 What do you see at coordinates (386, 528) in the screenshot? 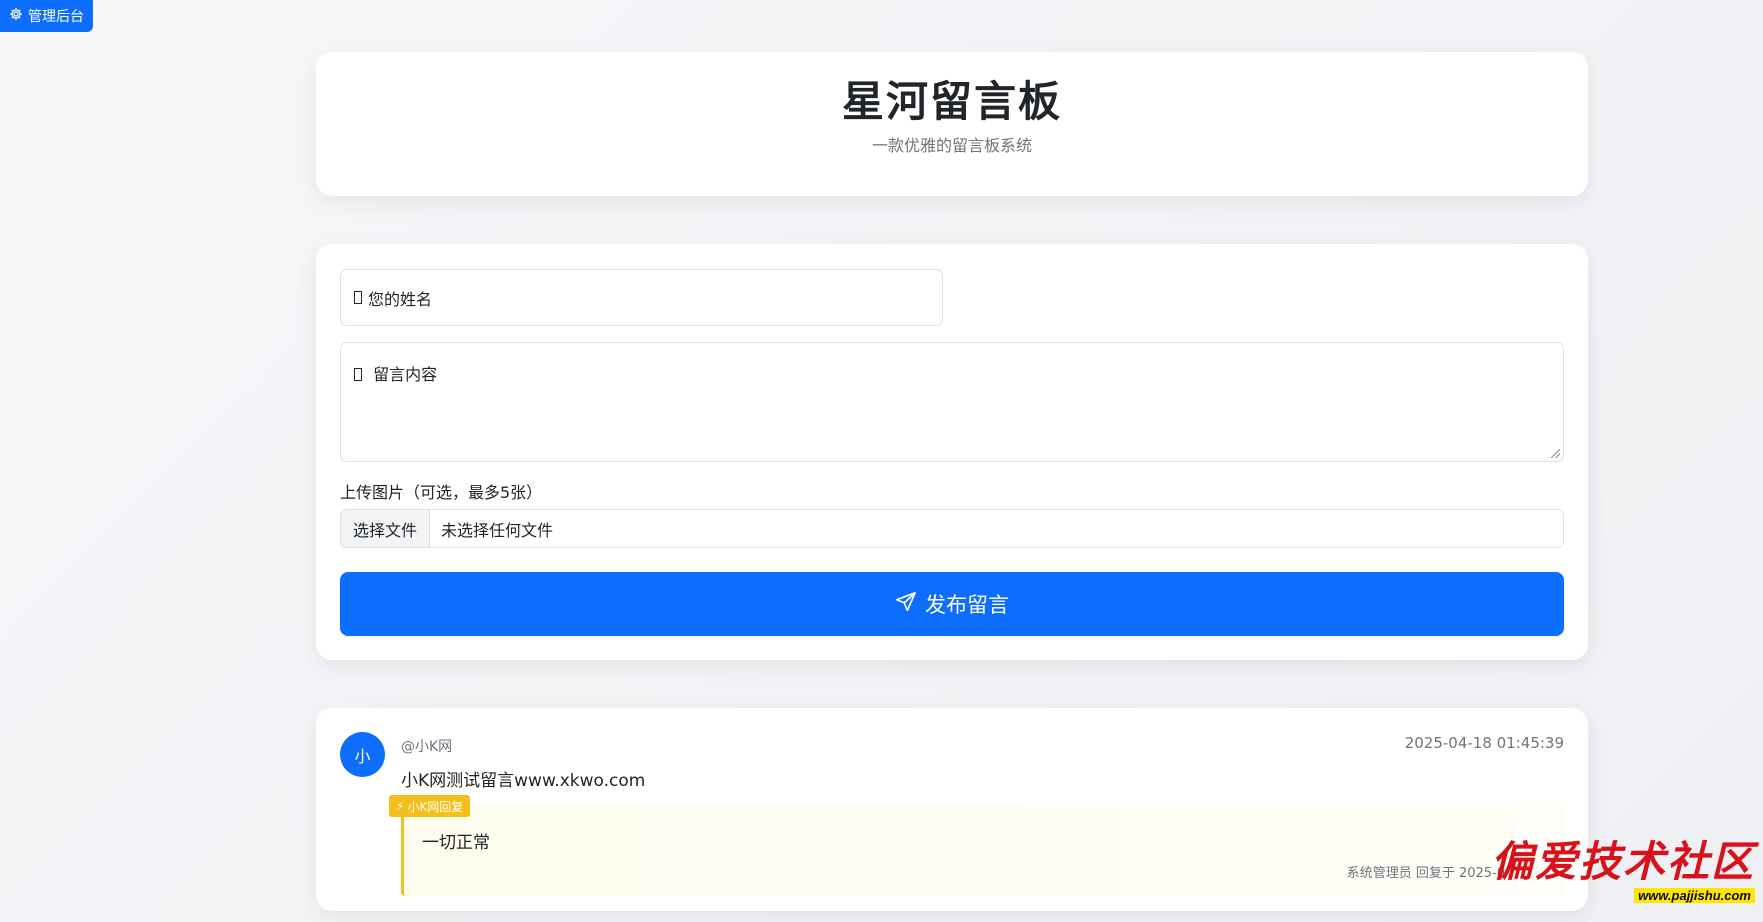
I see `choose-file-button: 选择文件` at bounding box center [386, 528].